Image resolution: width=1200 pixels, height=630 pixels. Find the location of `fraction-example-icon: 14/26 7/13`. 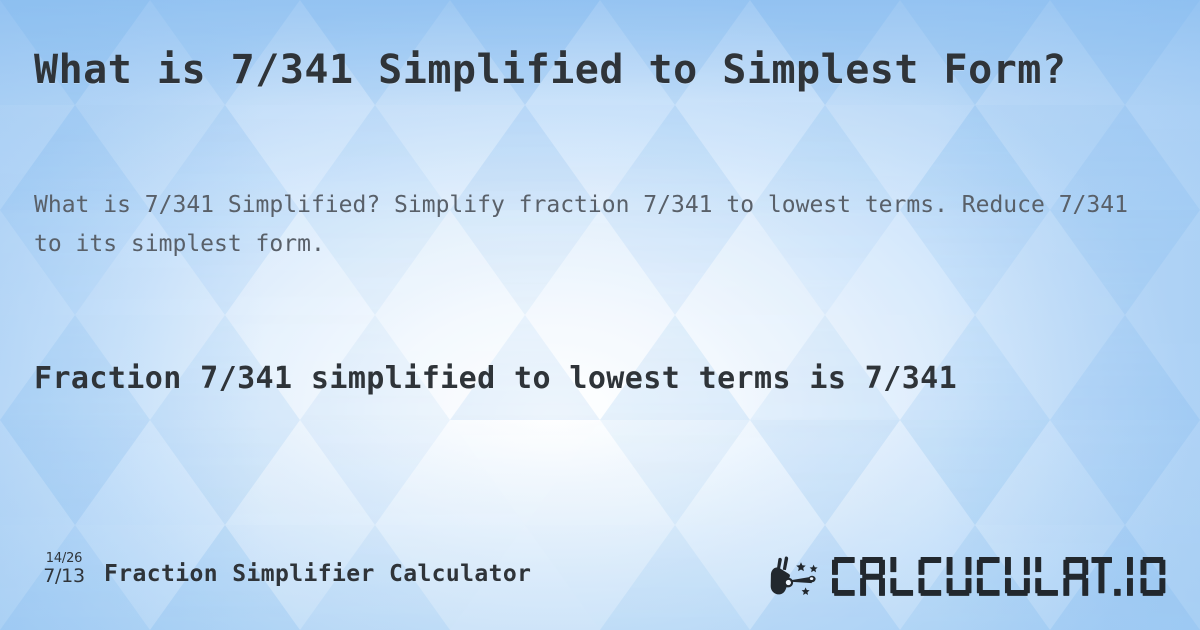

fraction-example-icon: 14/26 7/13 is located at coordinates (64, 569).